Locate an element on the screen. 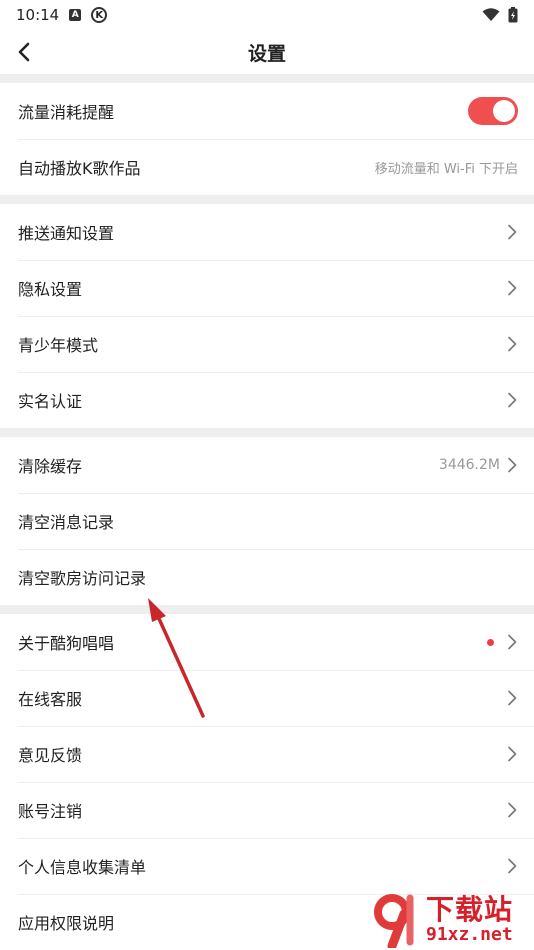 This screenshot has width=534, height=950. setting-label: 隐私设置 is located at coordinates (50, 289).